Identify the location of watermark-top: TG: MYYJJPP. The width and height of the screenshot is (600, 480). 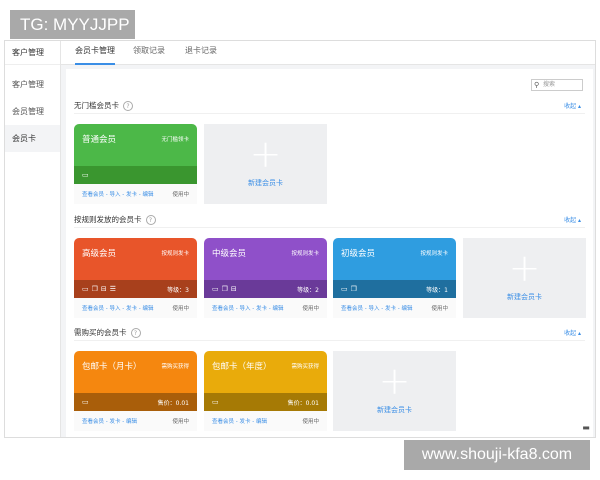
(72, 24).